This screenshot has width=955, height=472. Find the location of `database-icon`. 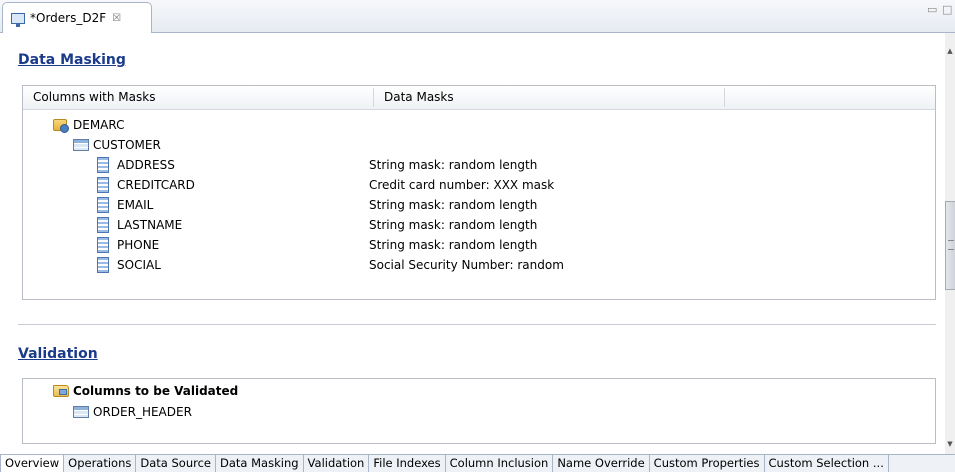

database-icon is located at coordinates (61, 126).